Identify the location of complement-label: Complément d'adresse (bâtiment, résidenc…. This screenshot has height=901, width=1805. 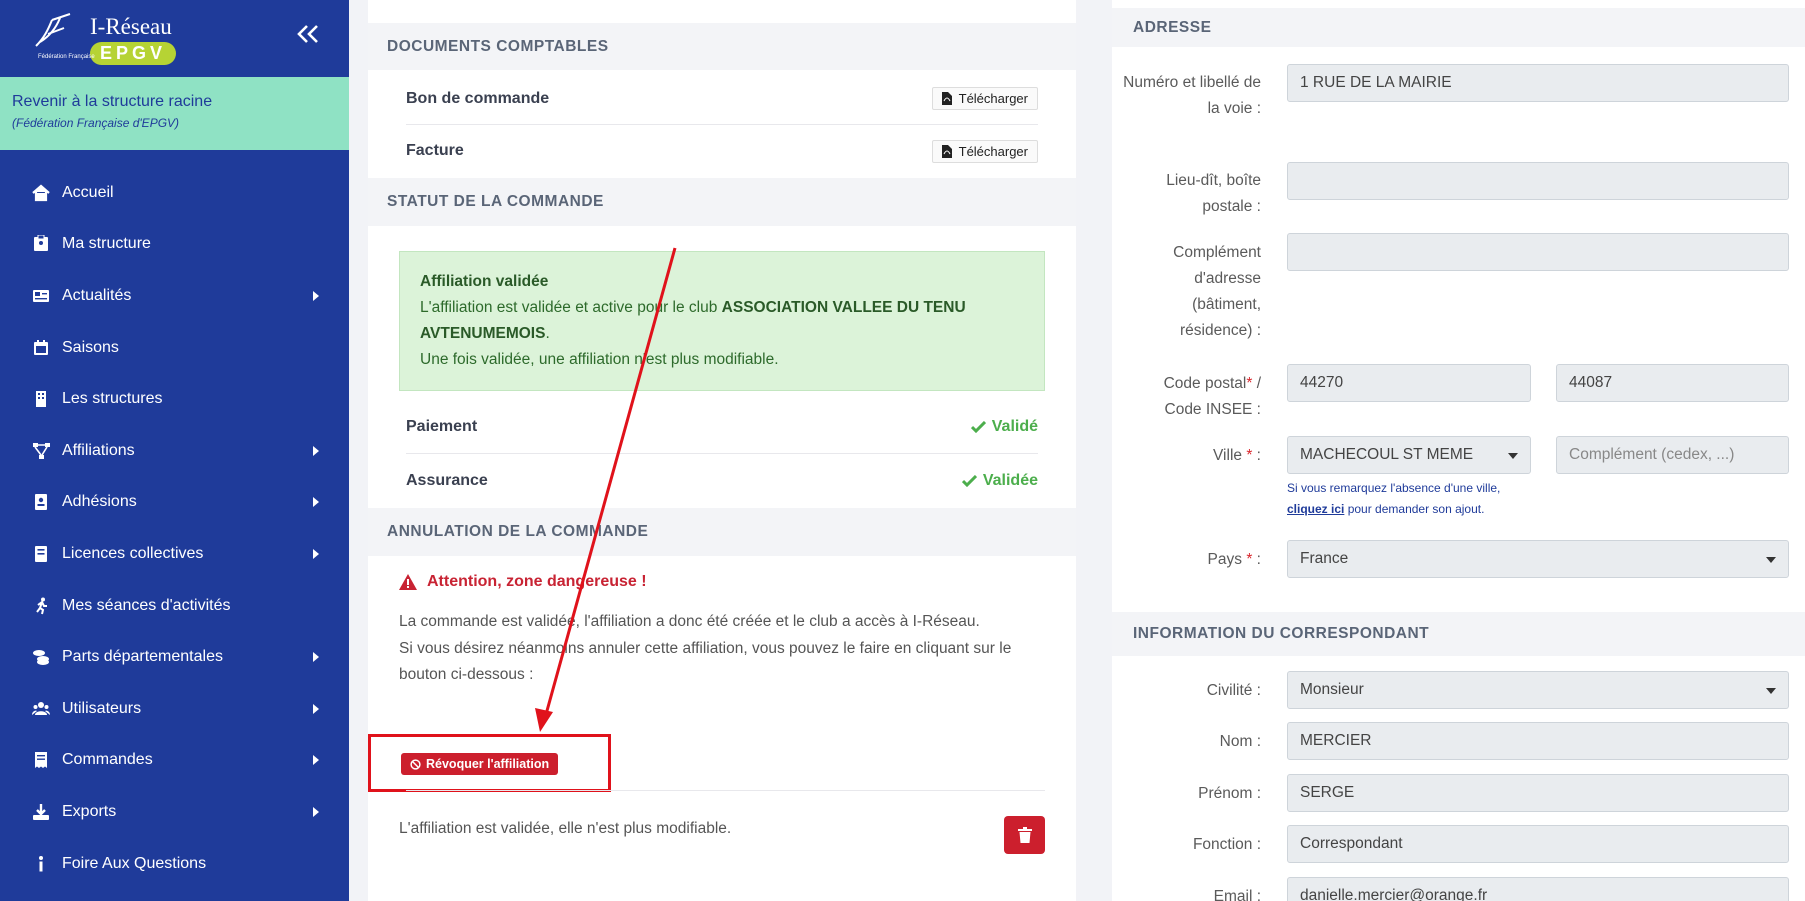
(1217, 291).